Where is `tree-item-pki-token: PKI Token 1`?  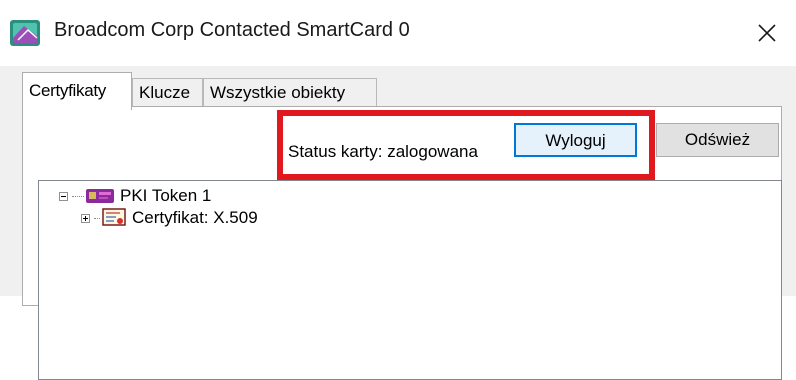
tree-item-pki-token: PKI Token 1 is located at coordinates (135, 196).